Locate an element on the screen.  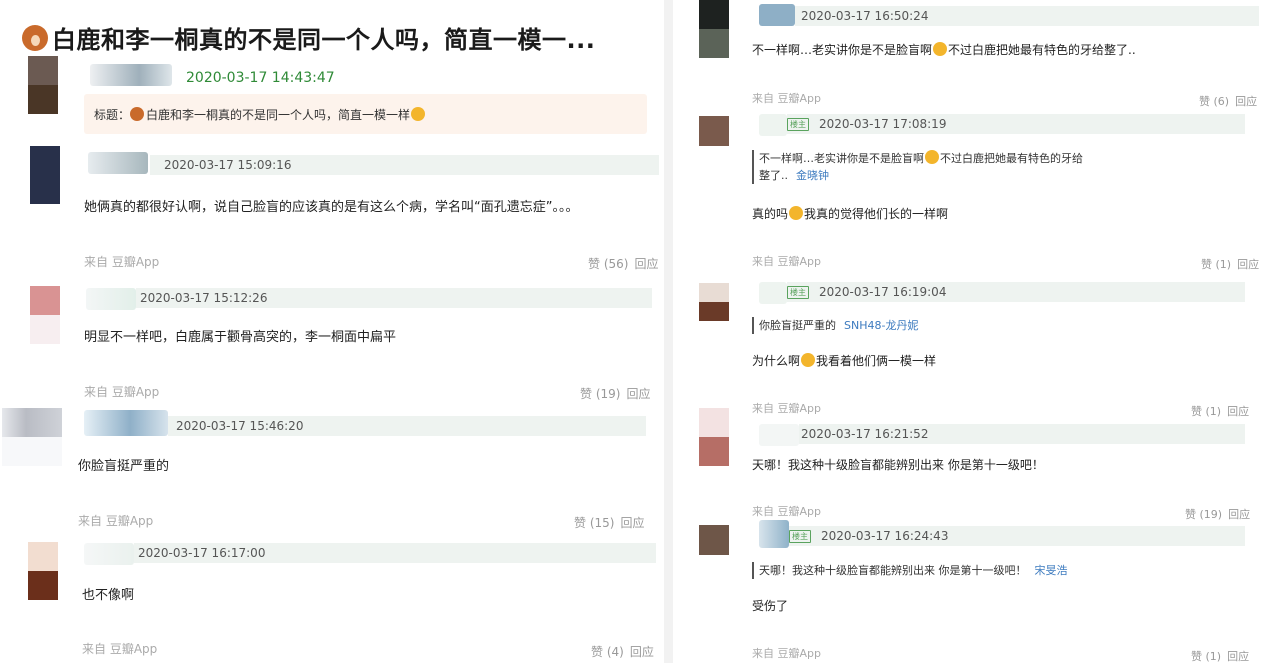
quote-author-link: 宋旻浩 is located at coordinates (1051, 570).